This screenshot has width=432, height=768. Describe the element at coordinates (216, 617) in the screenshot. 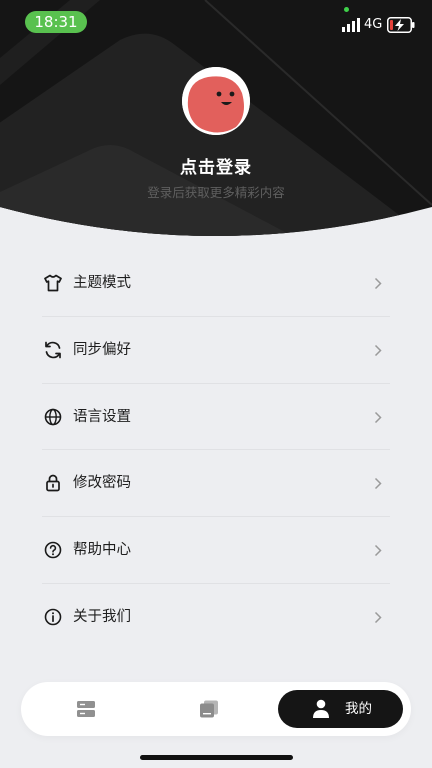

I see `menu-item-about: 关于我们` at that location.